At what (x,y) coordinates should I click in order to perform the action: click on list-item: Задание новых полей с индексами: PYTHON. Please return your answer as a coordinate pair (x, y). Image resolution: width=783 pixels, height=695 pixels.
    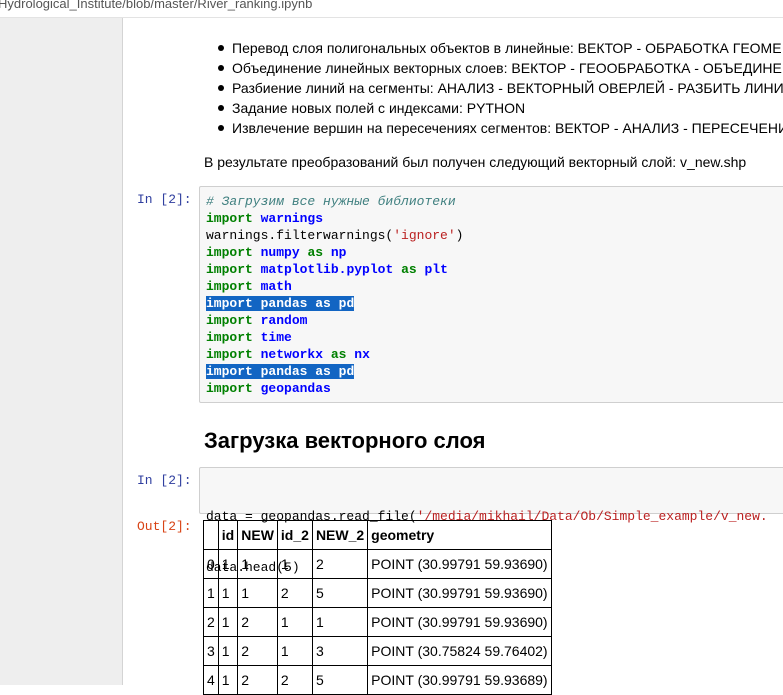
    Looking at the image, I should click on (500, 108).